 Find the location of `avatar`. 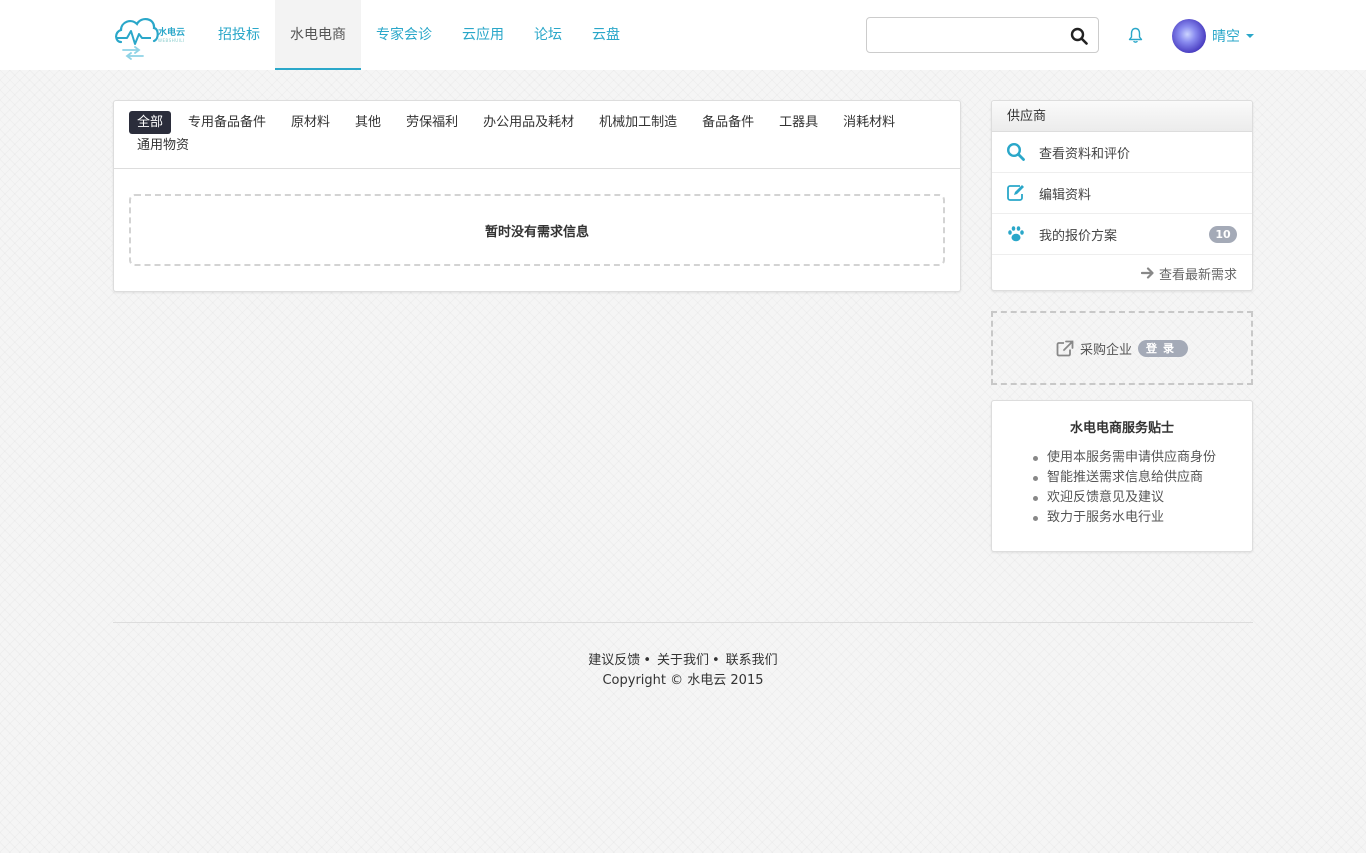

avatar is located at coordinates (1189, 36).